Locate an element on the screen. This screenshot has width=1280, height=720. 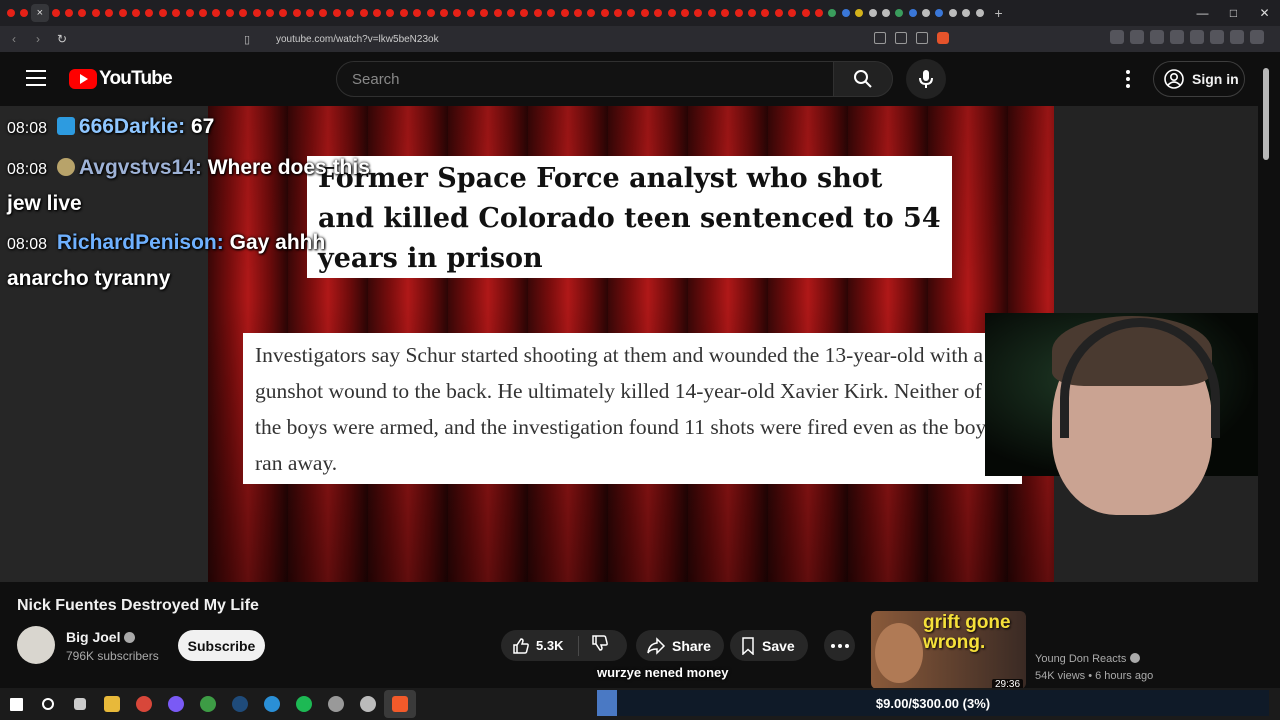
sign-in-button: Sign in is located at coordinates (1199, 79).